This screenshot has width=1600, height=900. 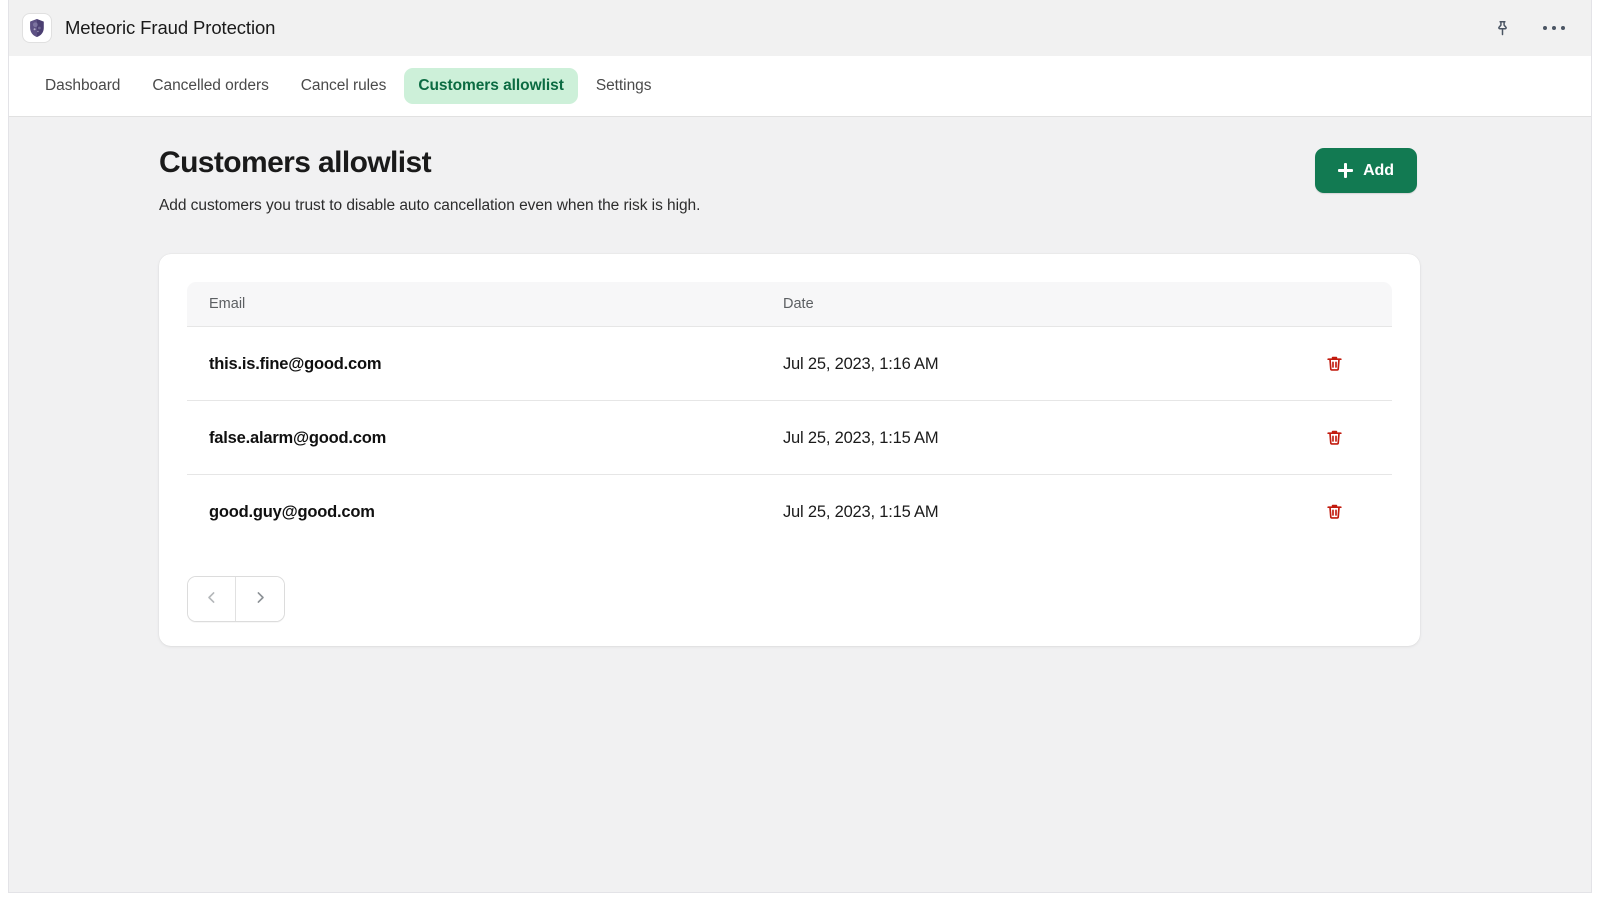 I want to click on ellipsis-dots, so click(x=1554, y=28).